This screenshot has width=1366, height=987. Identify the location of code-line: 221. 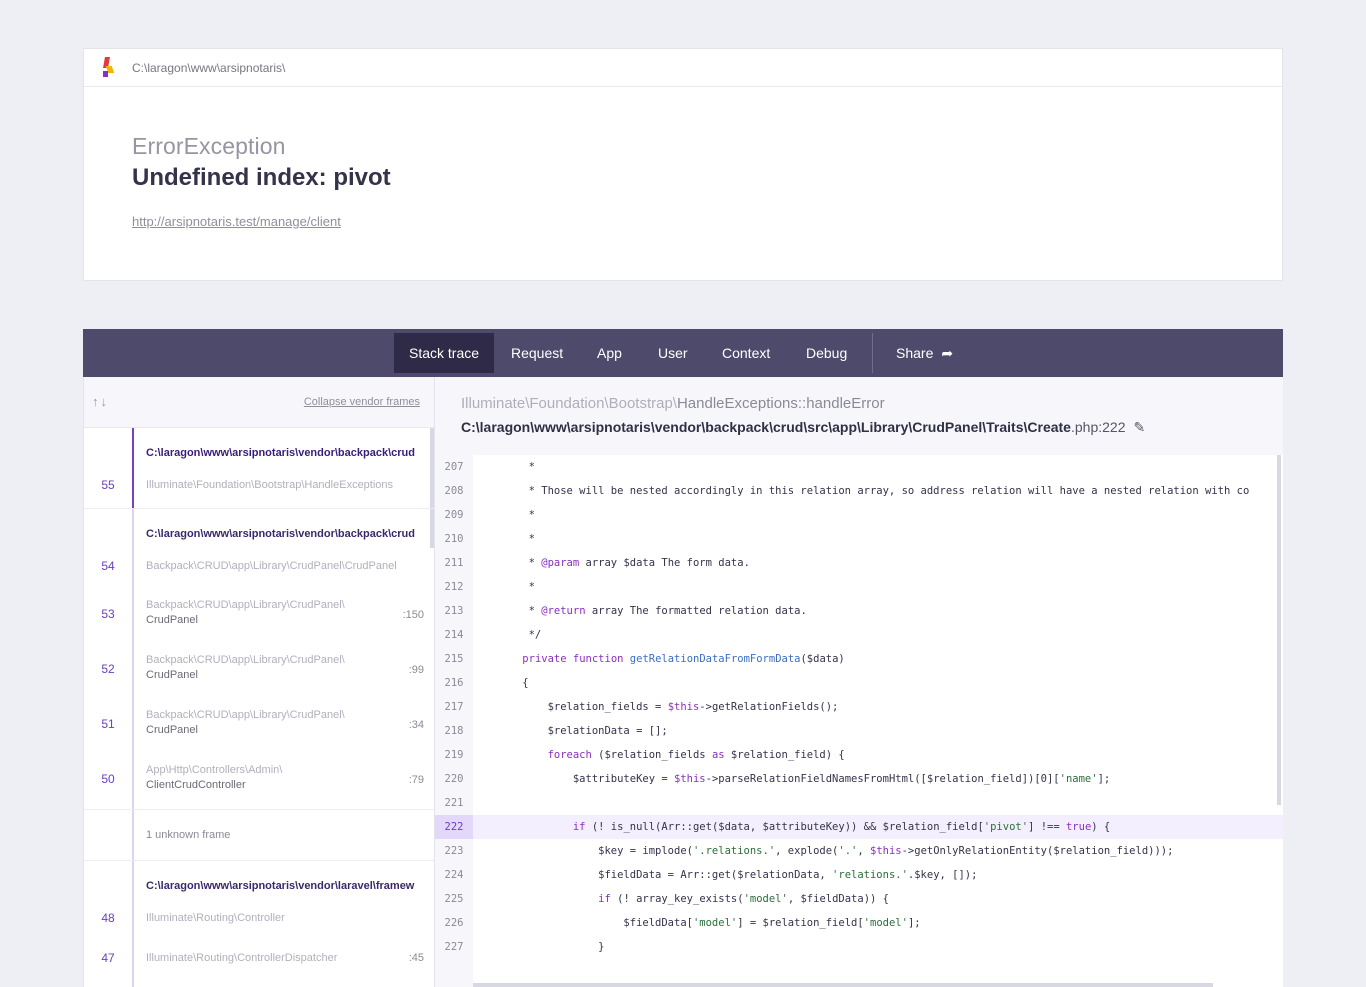
(859, 803).